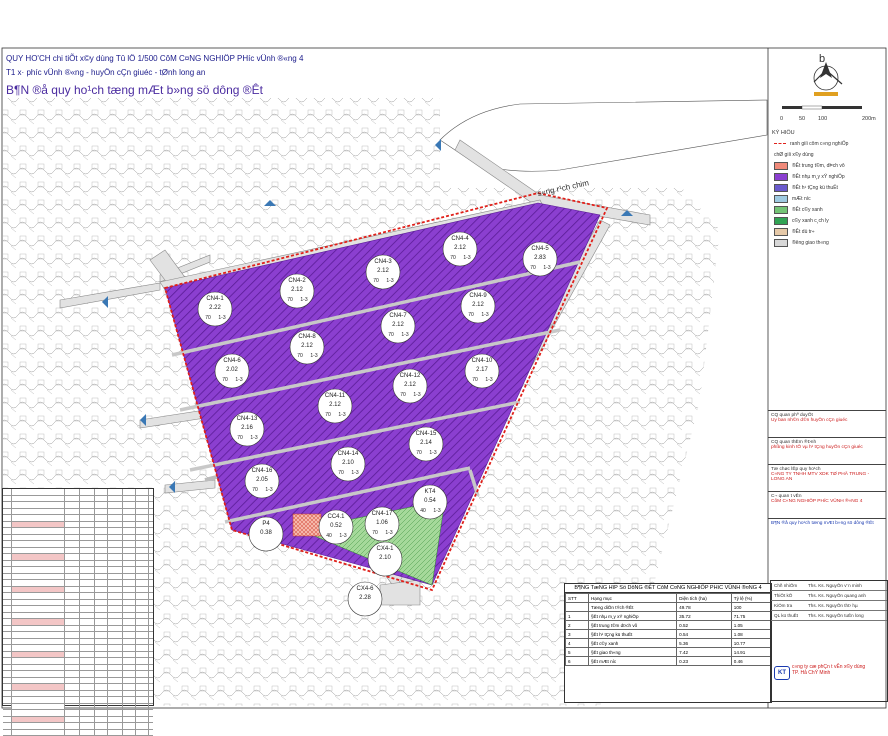  I want to click on legend-item: ®Êt dù tr÷, so click(830, 231).